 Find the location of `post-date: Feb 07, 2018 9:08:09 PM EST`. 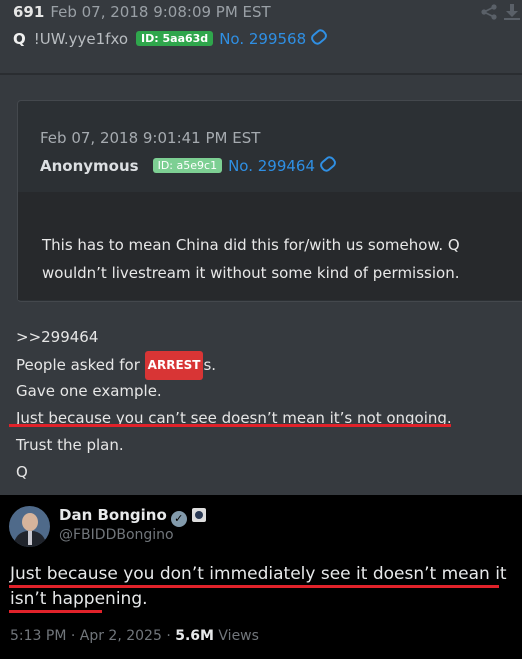

post-date: Feb 07, 2018 9:08:09 PM EST is located at coordinates (160, 12).